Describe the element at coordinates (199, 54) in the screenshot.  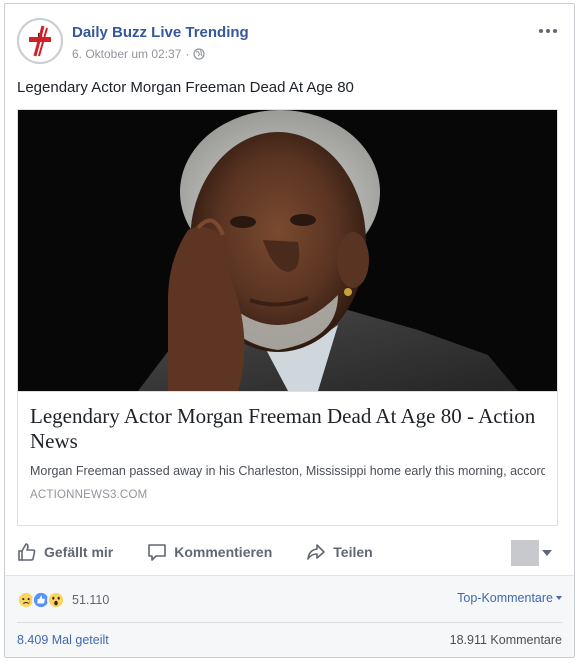
I see `globe-icon` at that location.